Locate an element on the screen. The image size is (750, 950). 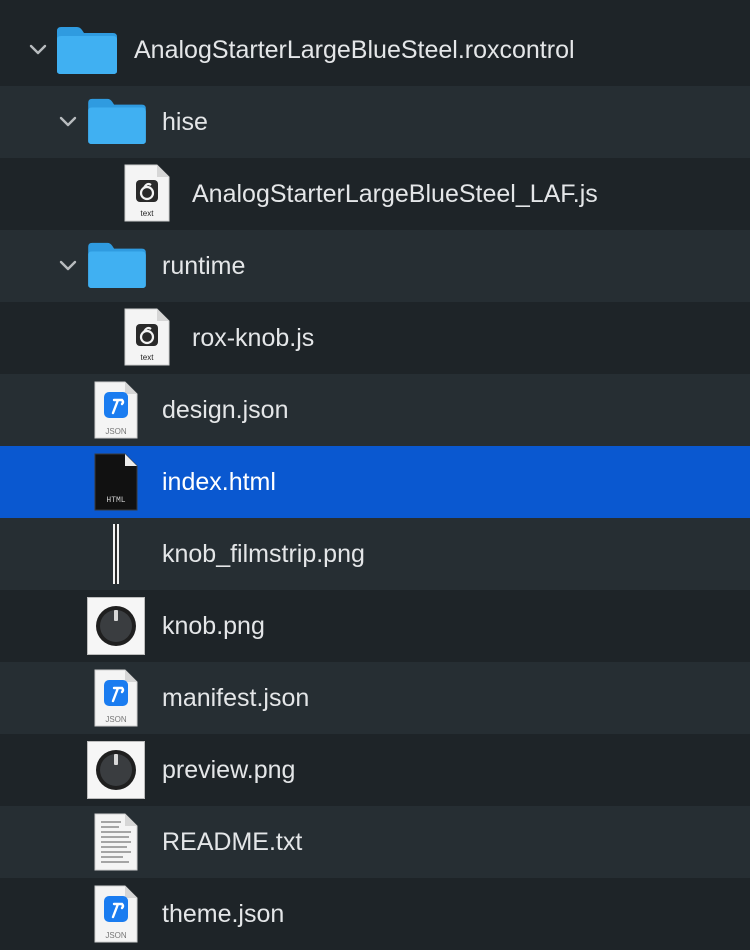
tree-row-label: knob_filmstrip.png is located at coordinates (263, 554).